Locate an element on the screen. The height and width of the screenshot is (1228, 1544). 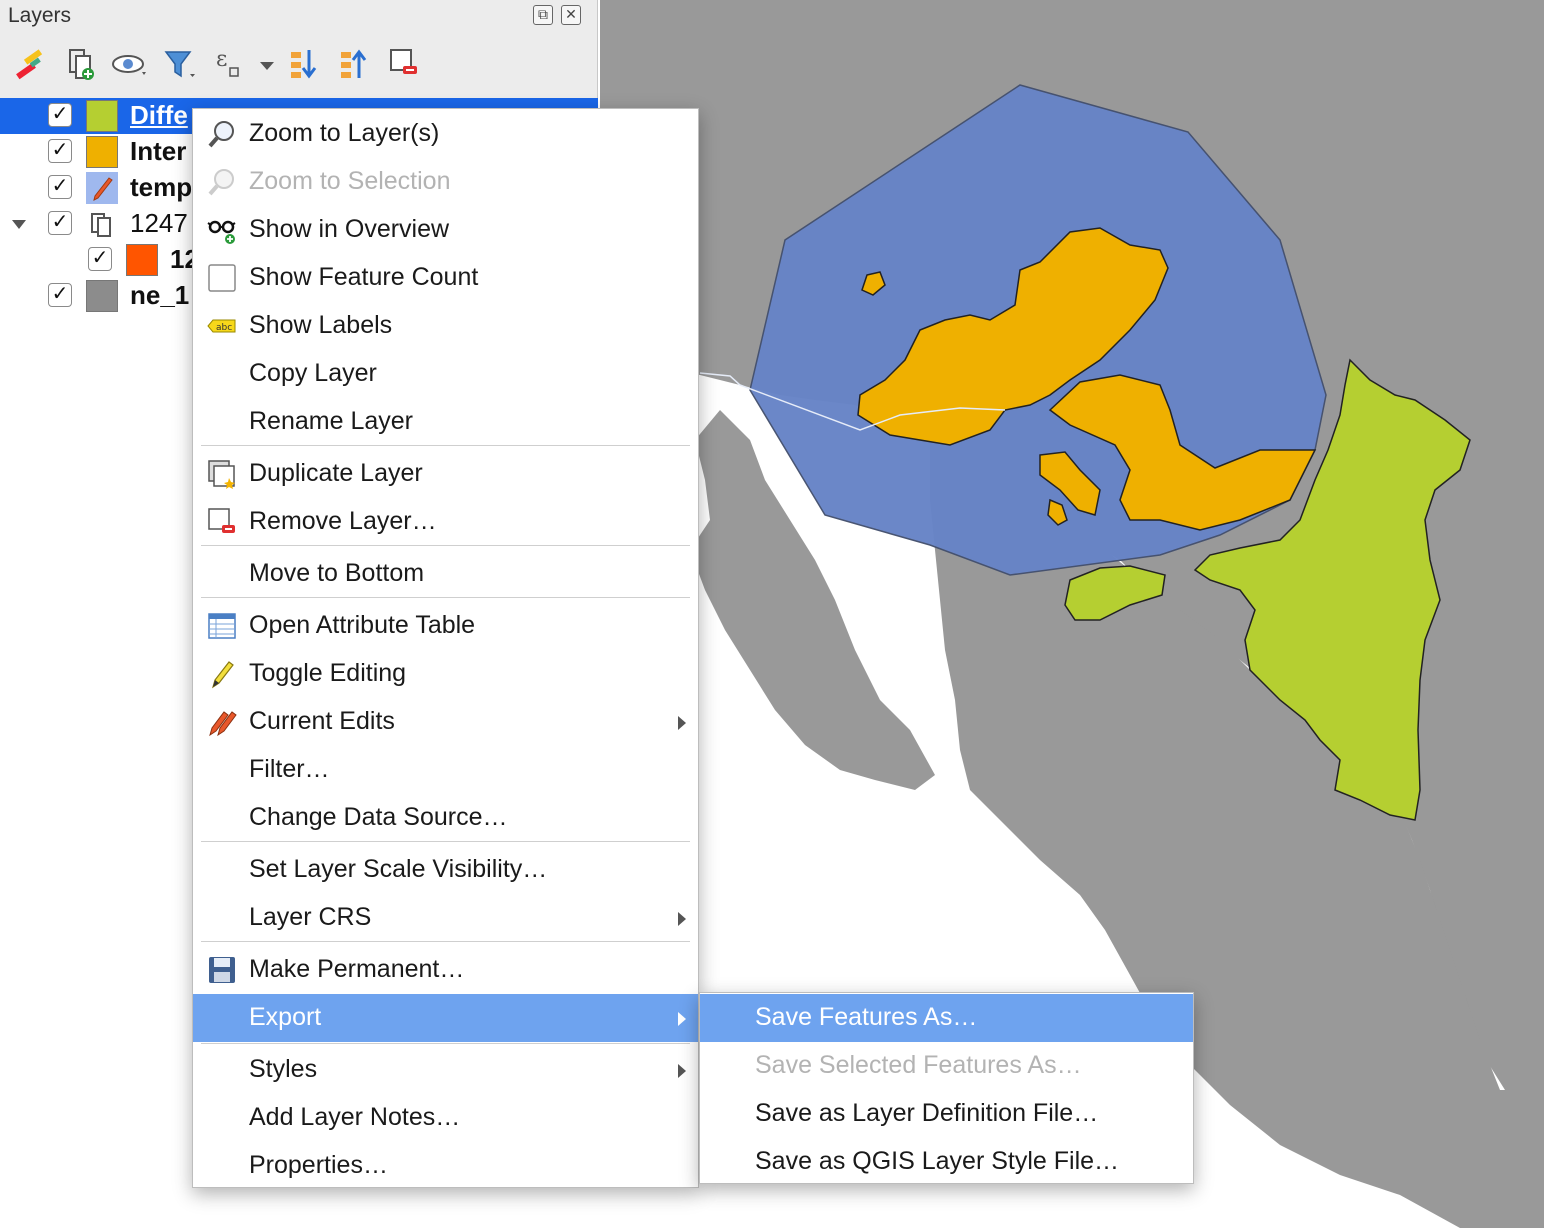
menu-item-current-edits: Current Edits is located at coordinates (445, 722).